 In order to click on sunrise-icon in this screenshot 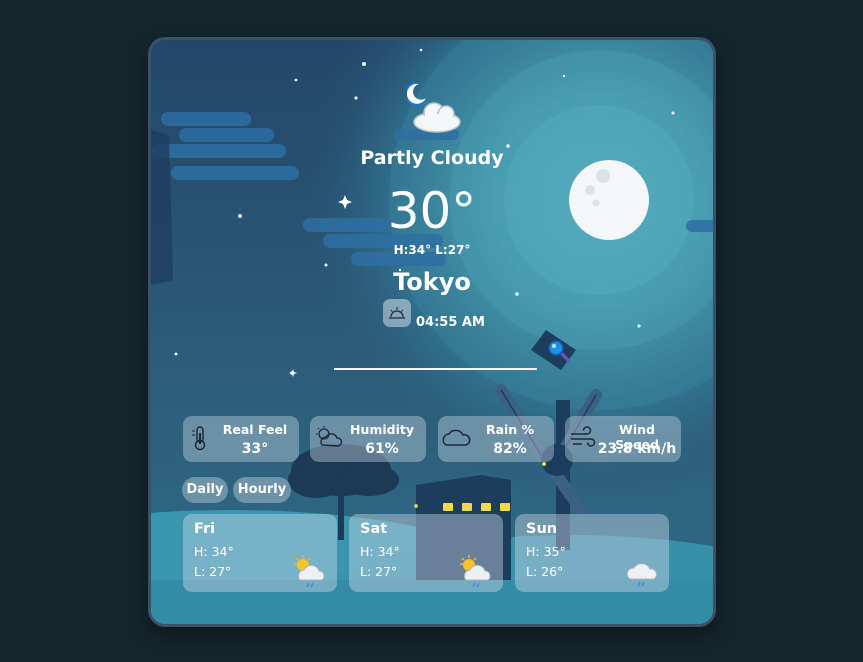, I will do `click(397, 313)`.